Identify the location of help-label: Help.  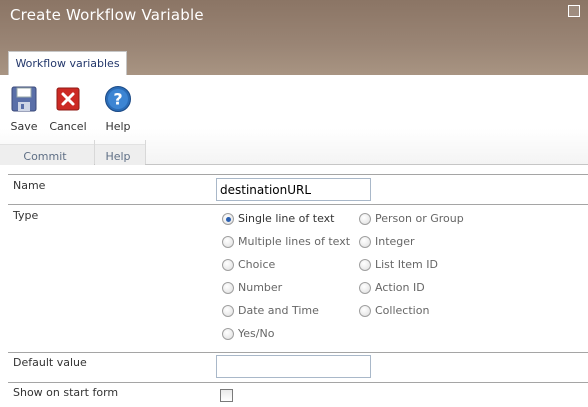
(118, 126).